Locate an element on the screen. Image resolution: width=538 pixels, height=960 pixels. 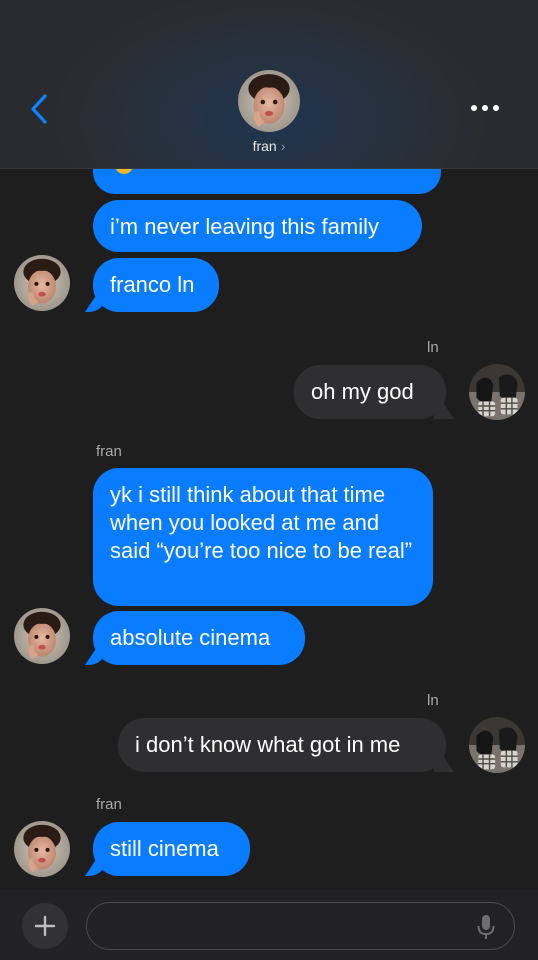
microphone-icon is located at coordinates (486, 927).